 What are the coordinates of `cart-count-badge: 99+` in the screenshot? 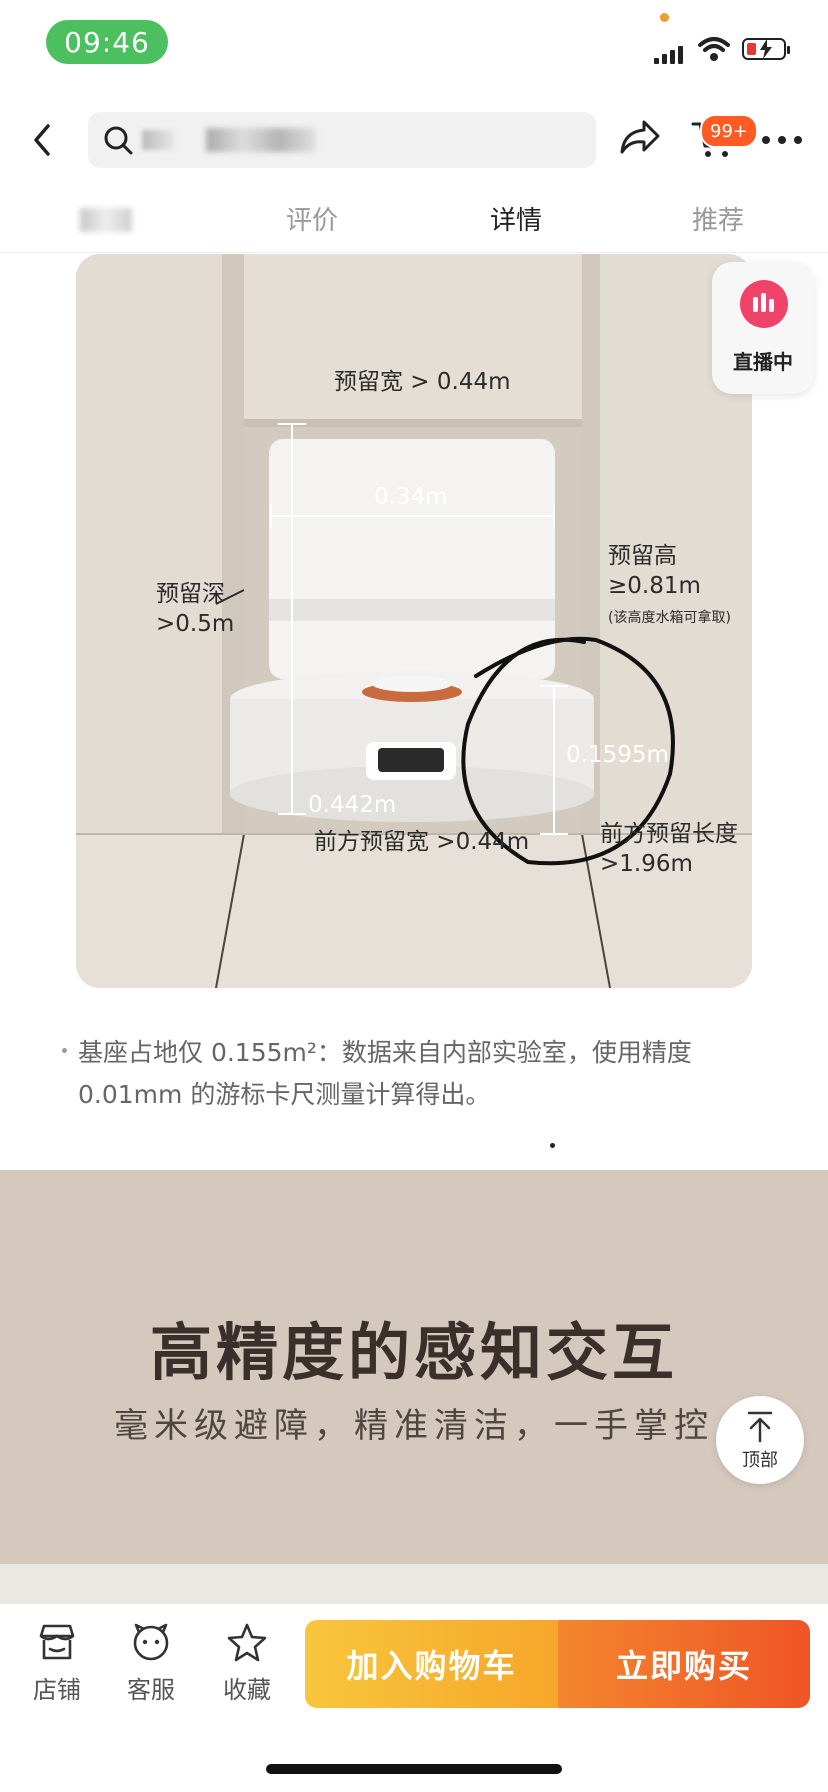 It's located at (729, 131).